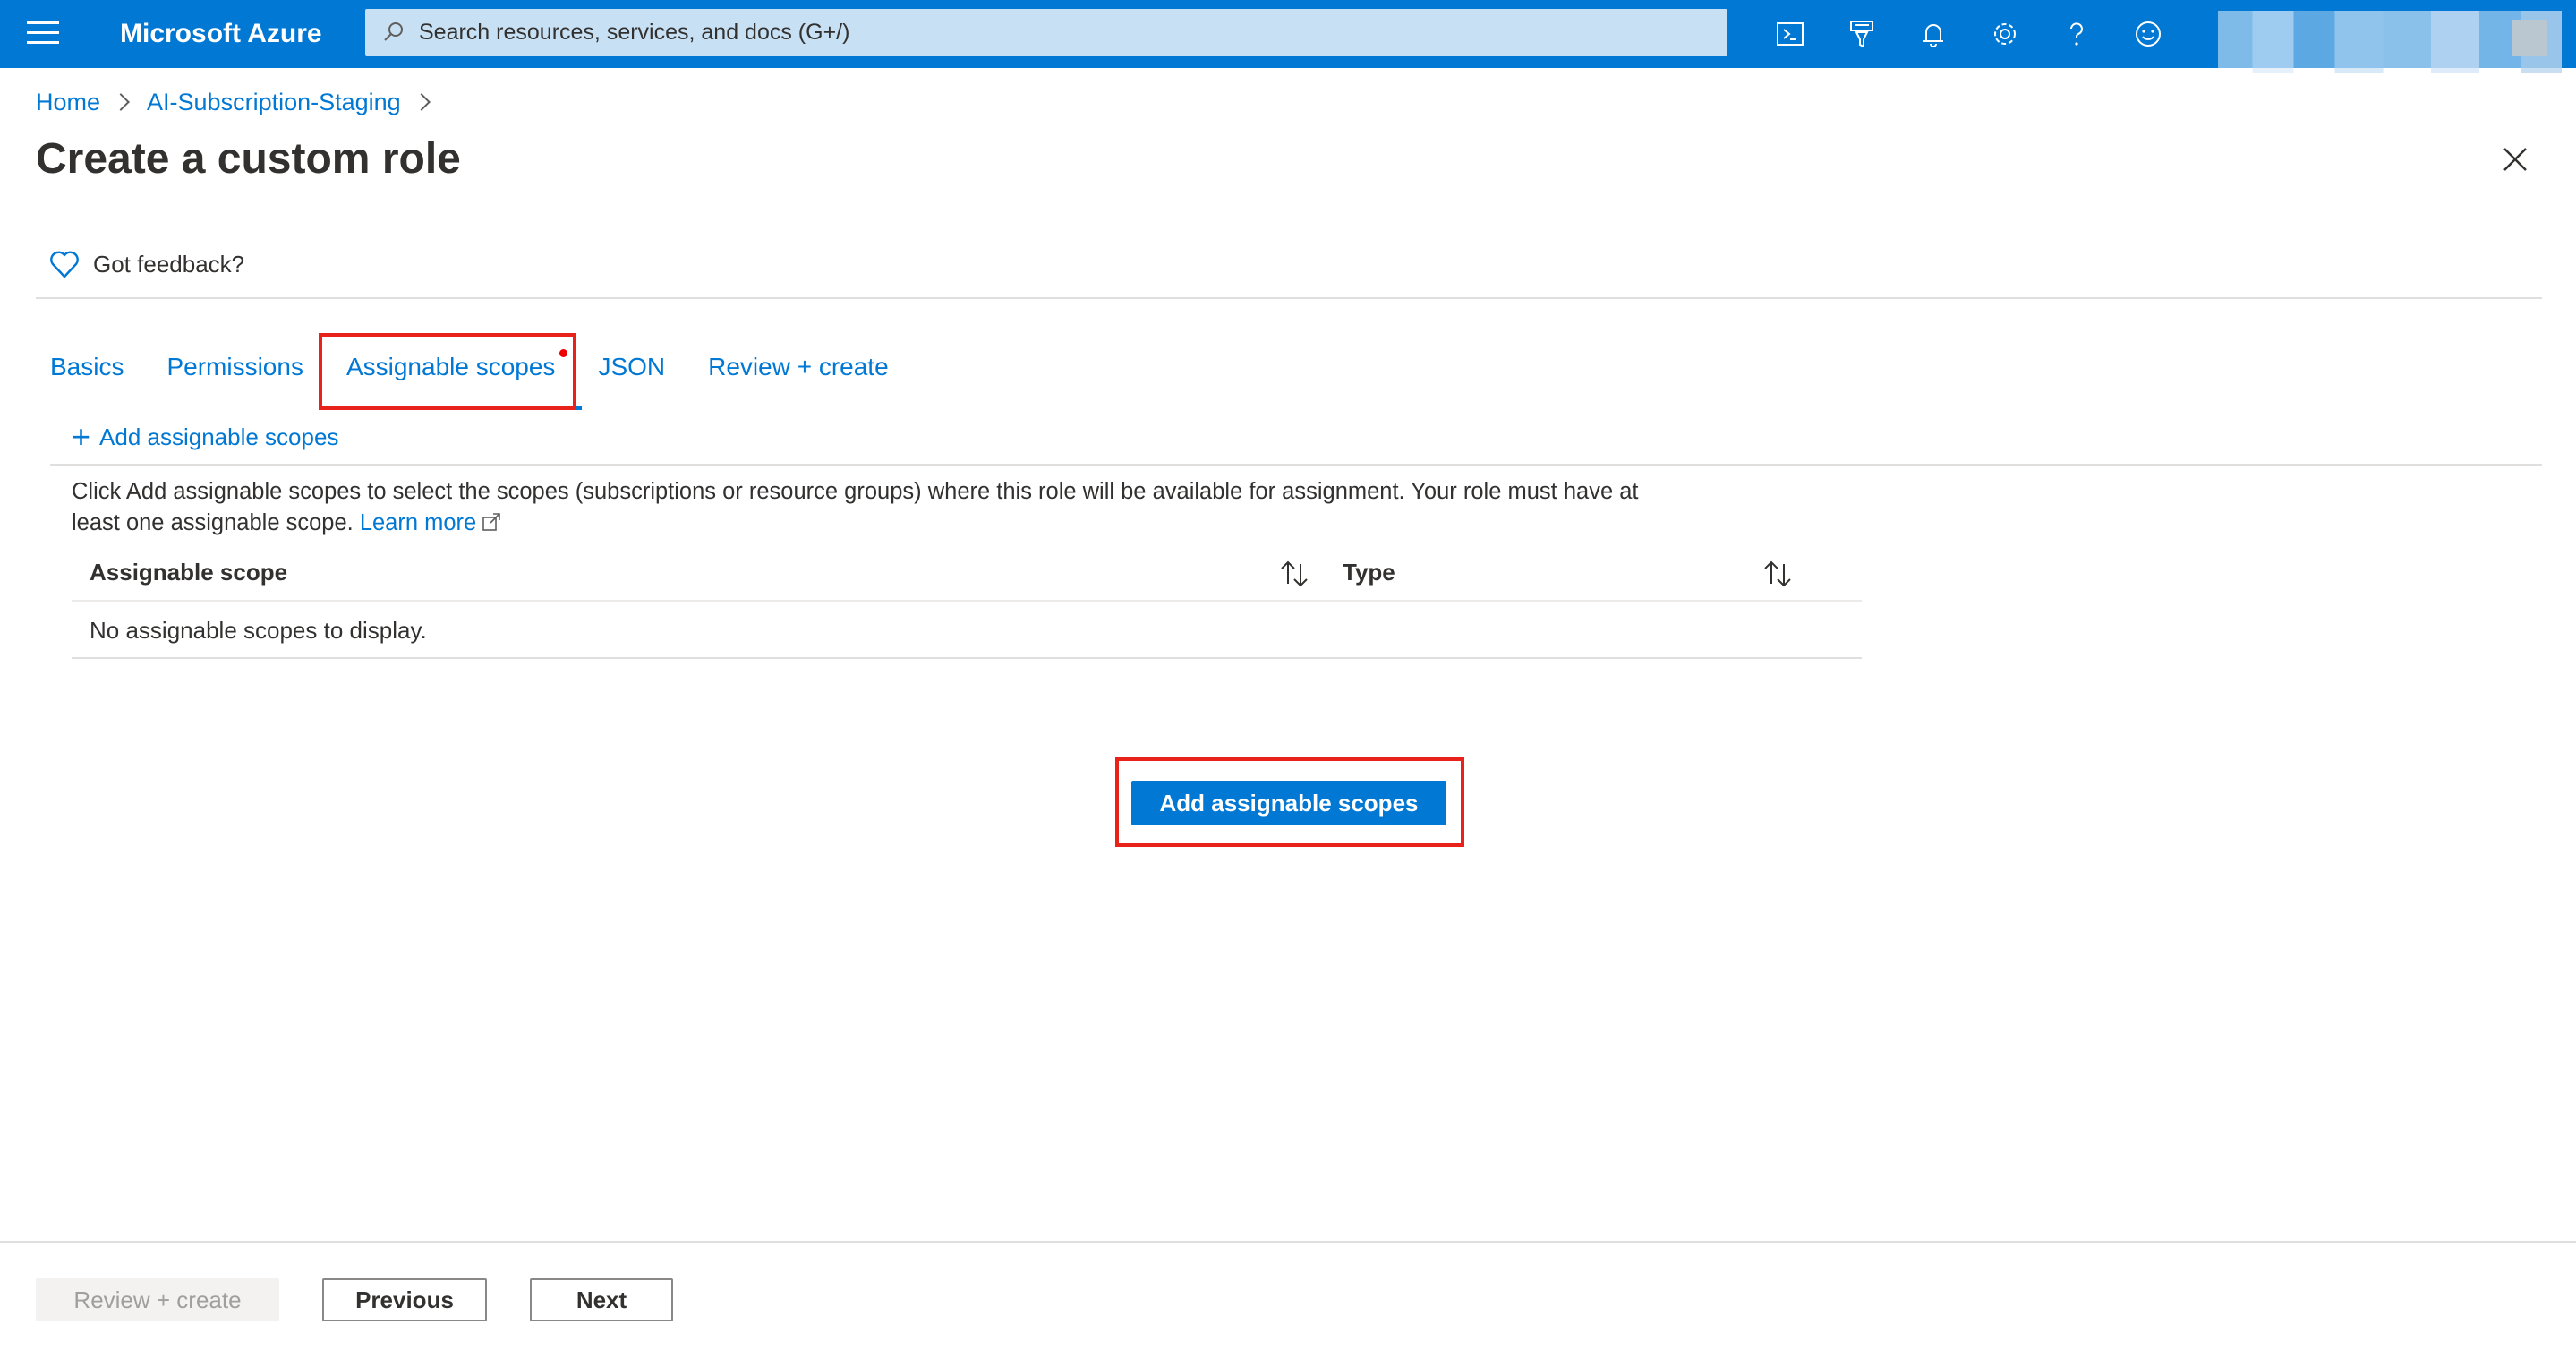 This screenshot has width=2576, height=1368. What do you see at coordinates (274, 102) in the screenshot?
I see `breadcrumb-subscription: AI-Subscription-Staging` at bounding box center [274, 102].